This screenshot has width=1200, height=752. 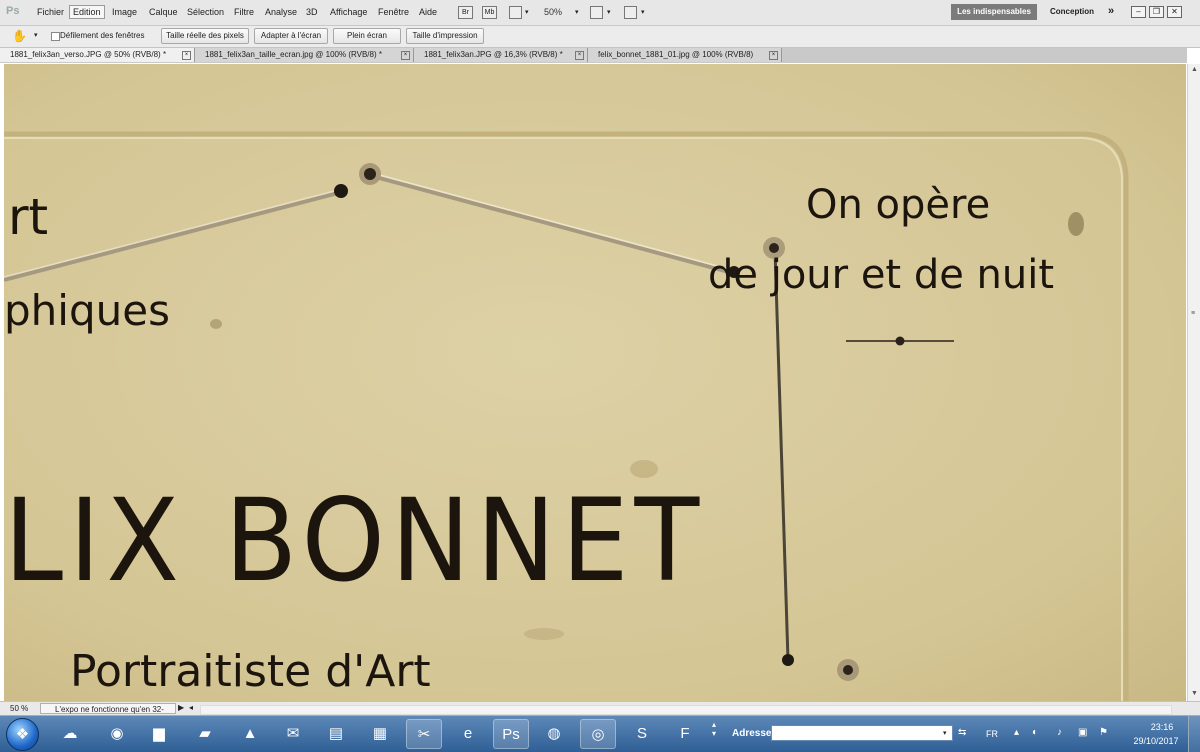 What do you see at coordinates (945, 733) in the screenshot?
I see `address-dropdown-icon: ▾` at bounding box center [945, 733].